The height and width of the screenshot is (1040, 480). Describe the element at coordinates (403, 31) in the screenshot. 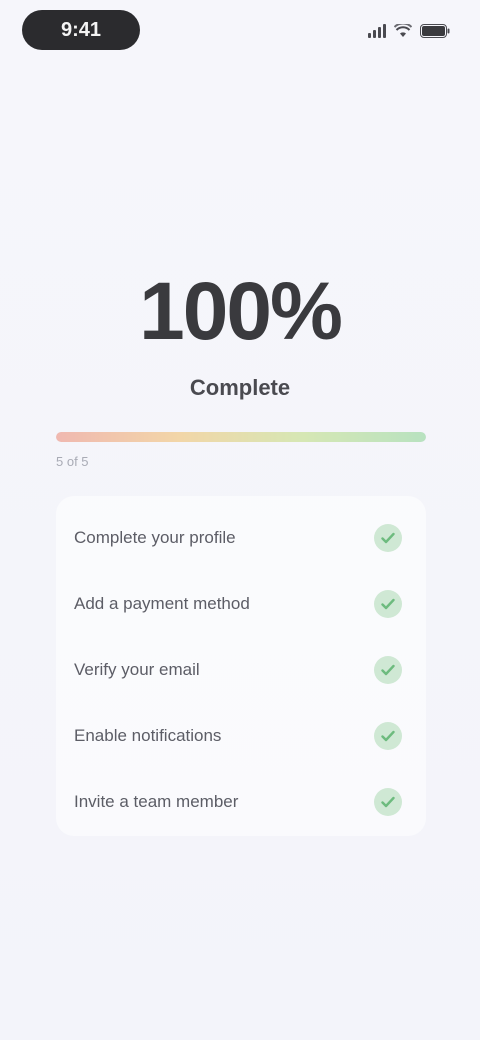

I see `wifi-icon` at that location.